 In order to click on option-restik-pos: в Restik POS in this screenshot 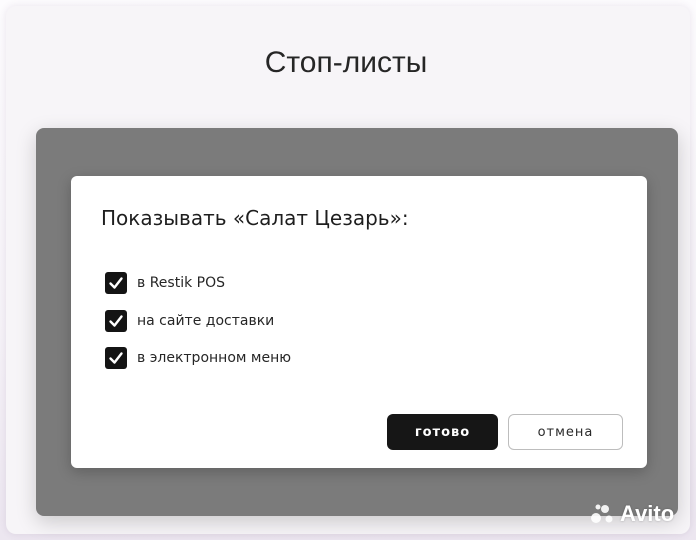, I will do `click(165, 283)`.